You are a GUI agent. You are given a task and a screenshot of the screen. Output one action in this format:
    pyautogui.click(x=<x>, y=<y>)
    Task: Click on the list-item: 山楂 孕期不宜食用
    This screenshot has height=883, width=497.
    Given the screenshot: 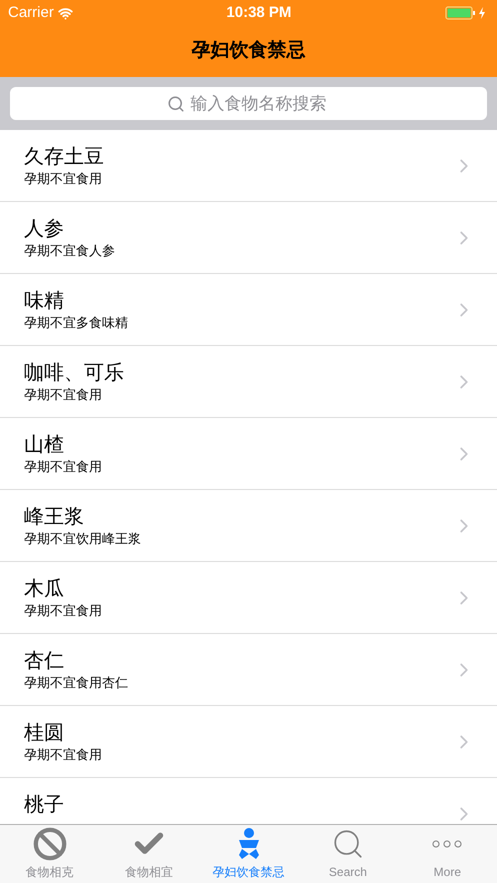 What is the action you would take?
    pyautogui.click(x=248, y=454)
    